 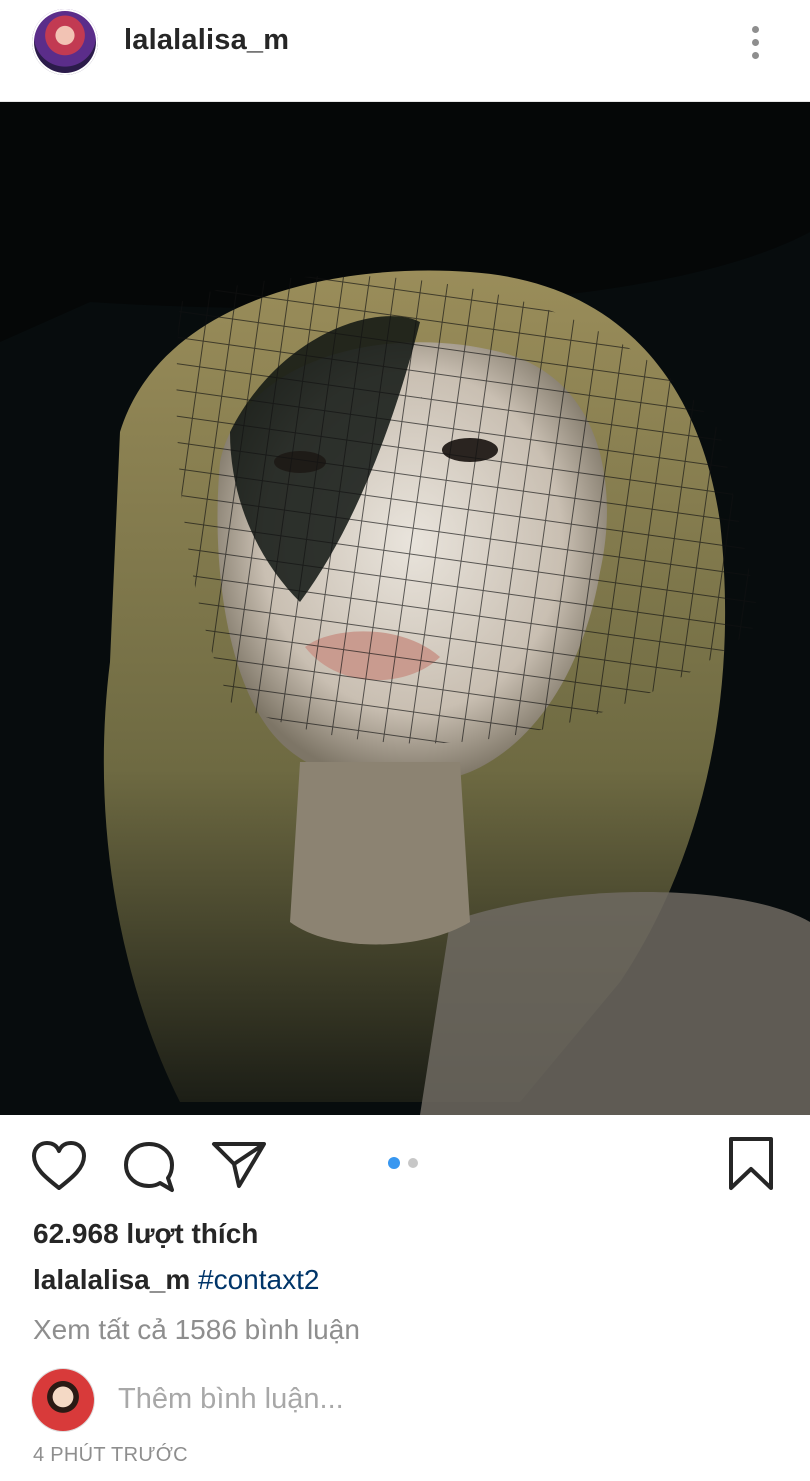 I want to click on post-header: lalalalisa_m, so click(x=405, y=51).